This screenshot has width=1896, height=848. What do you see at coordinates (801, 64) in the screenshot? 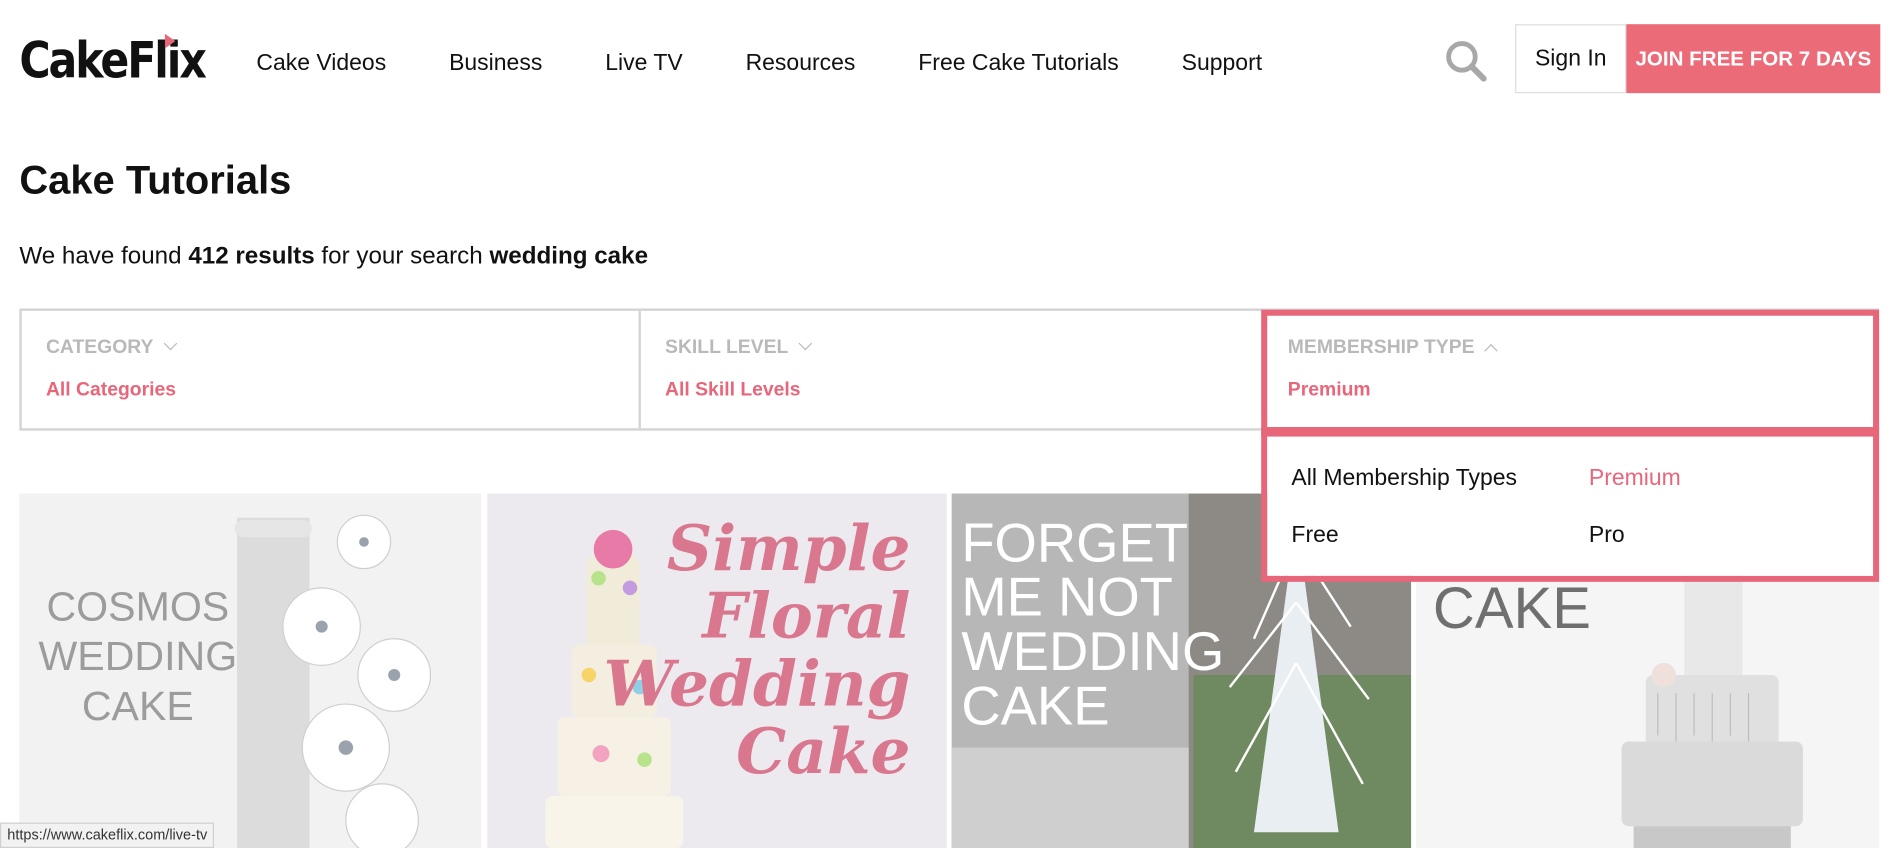
I see `nav-resources: Resources` at bounding box center [801, 64].